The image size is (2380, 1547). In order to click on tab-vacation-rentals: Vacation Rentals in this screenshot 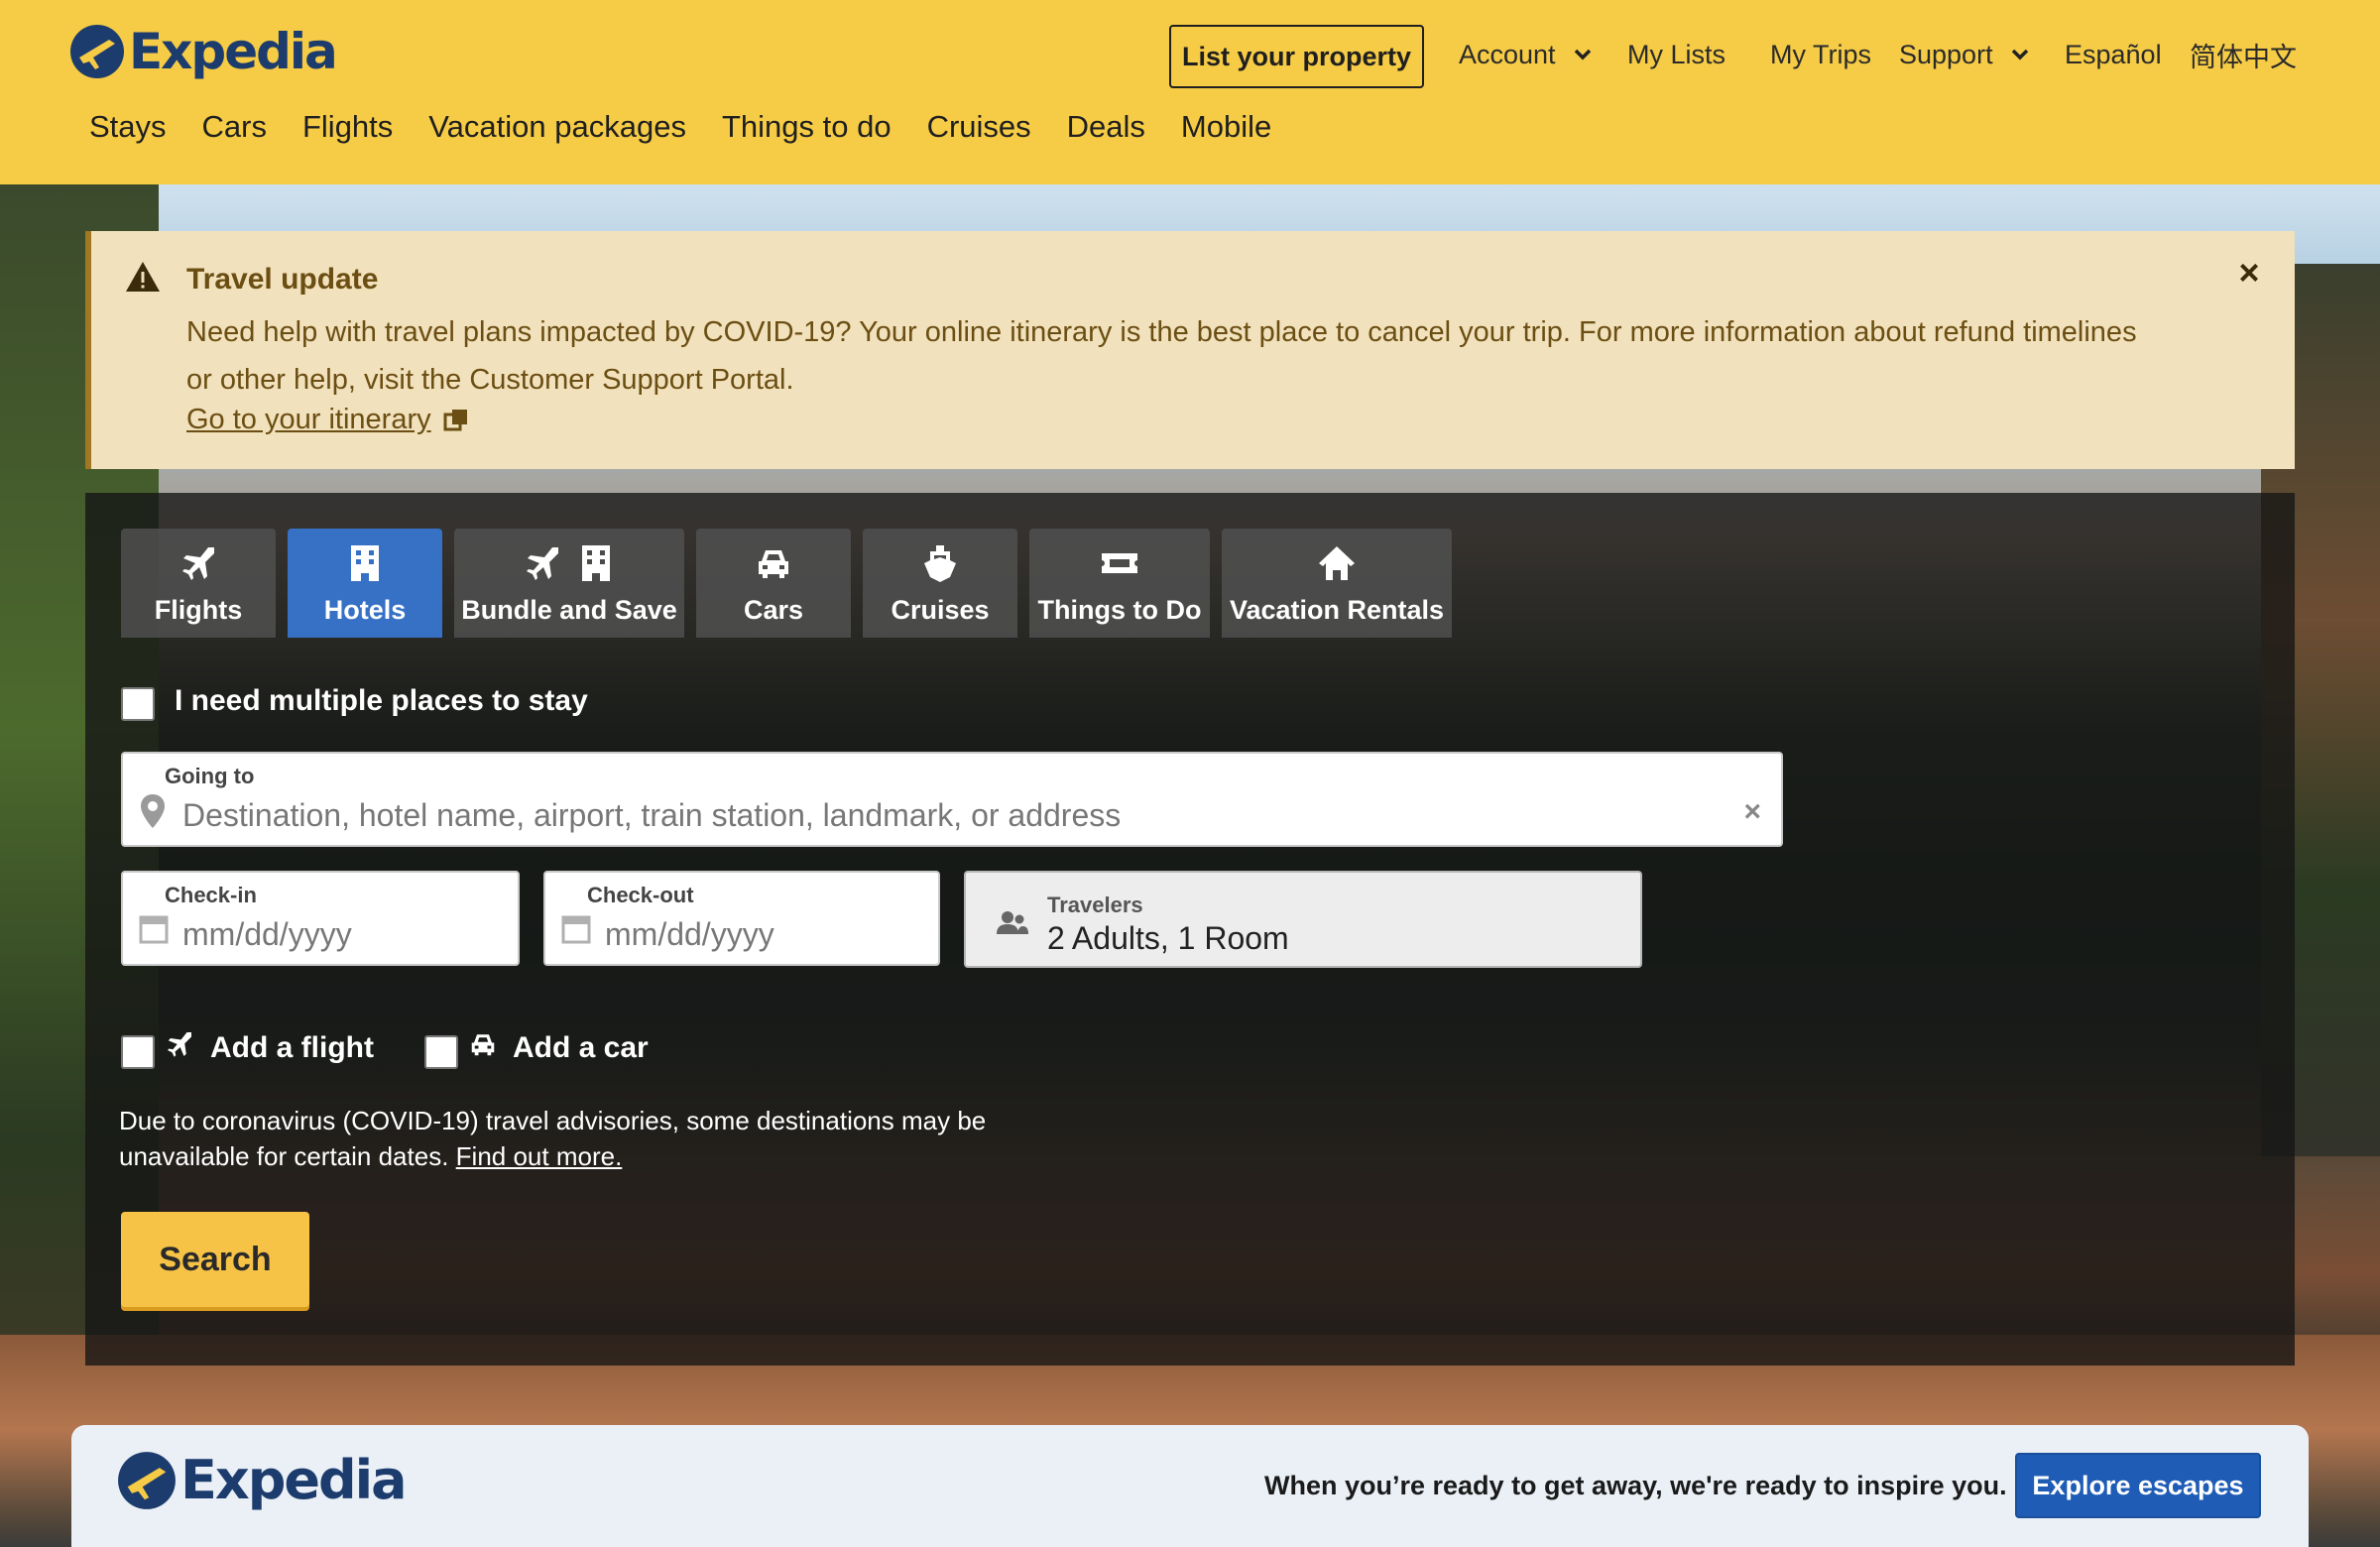, I will do `click(1337, 583)`.